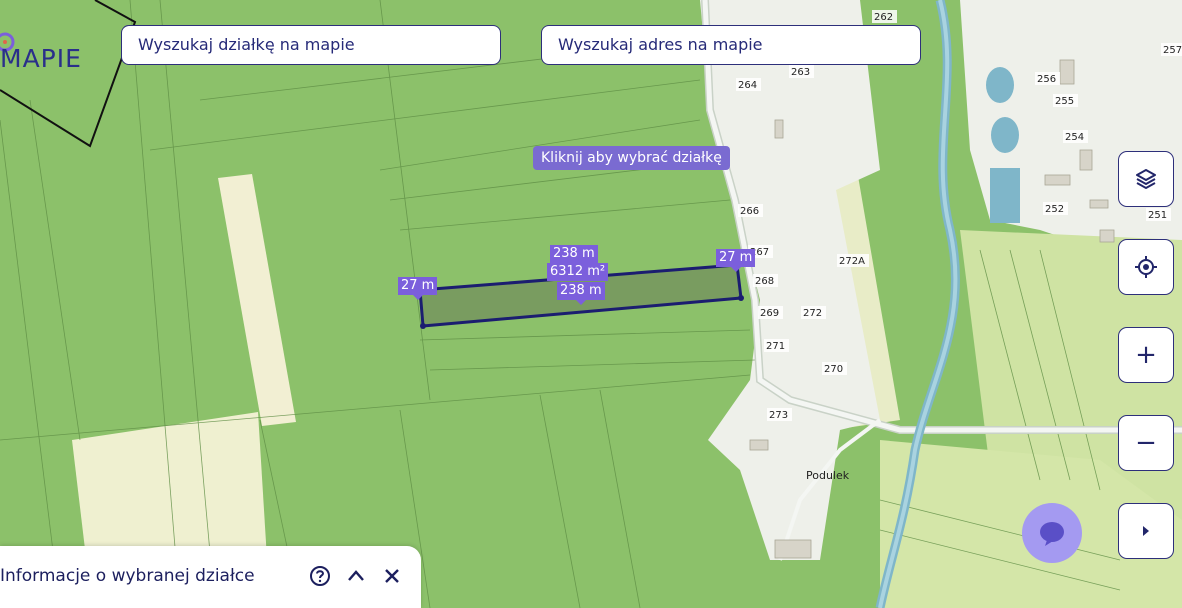 The height and width of the screenshot is (608, 1182). I want to click on house-number-label: 254, so click(1074, 137).